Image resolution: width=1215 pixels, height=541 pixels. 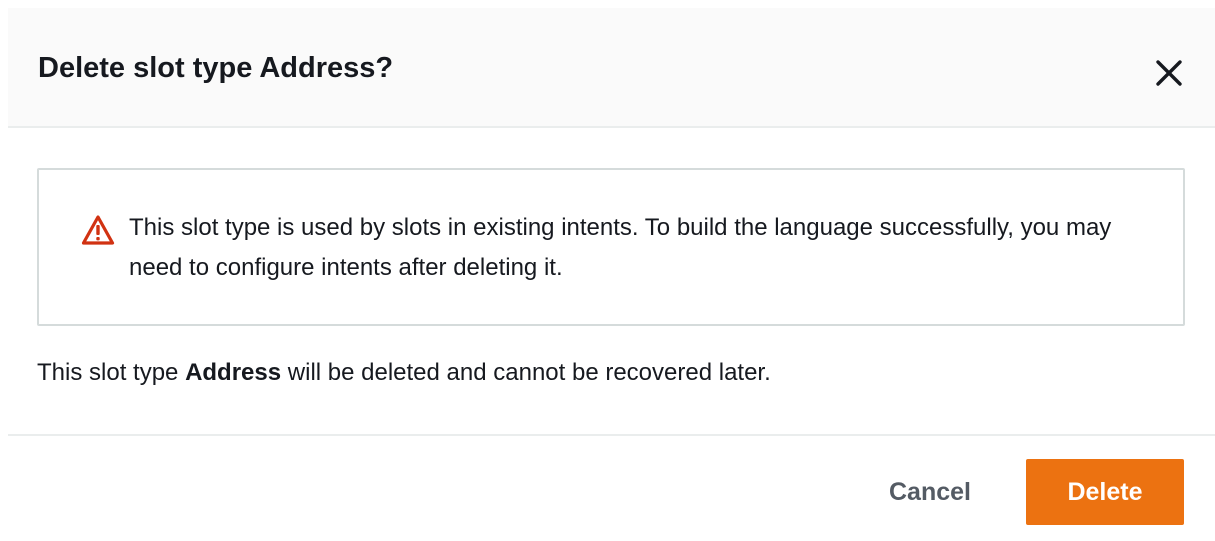 What do you see at coordinates (930, 492) in the screenshot?
I see `cancel-button: Cancel` at bounding box center [930, 492].